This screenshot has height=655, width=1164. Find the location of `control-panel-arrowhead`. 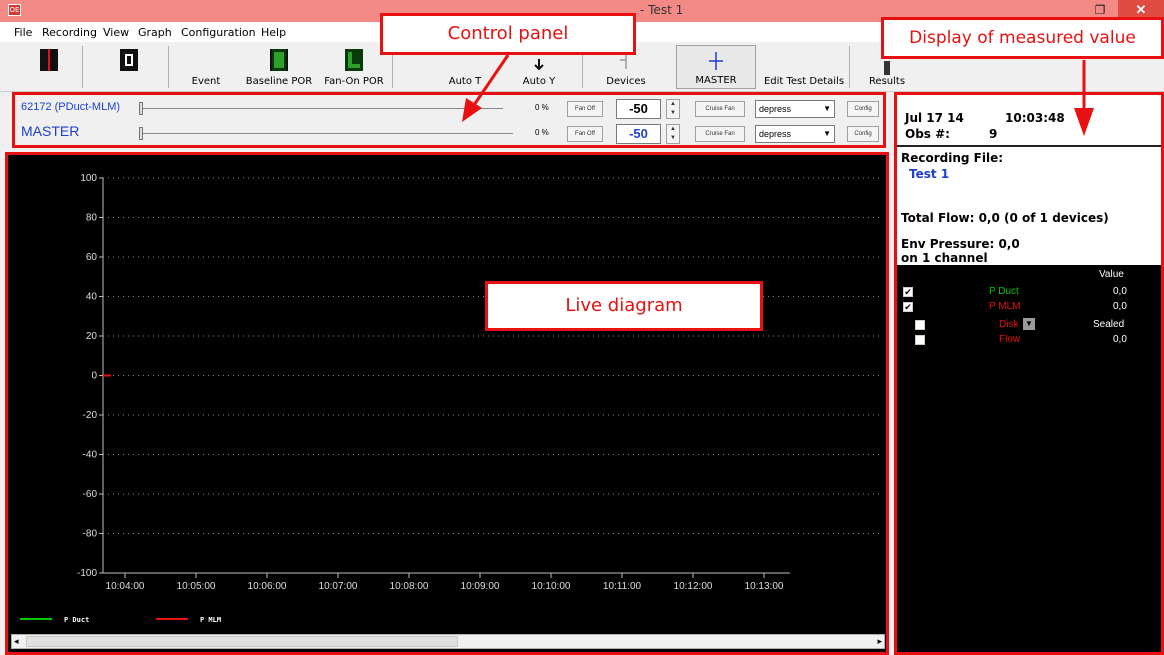

control-panel-arrowhead is located at coordinates (472, 110).